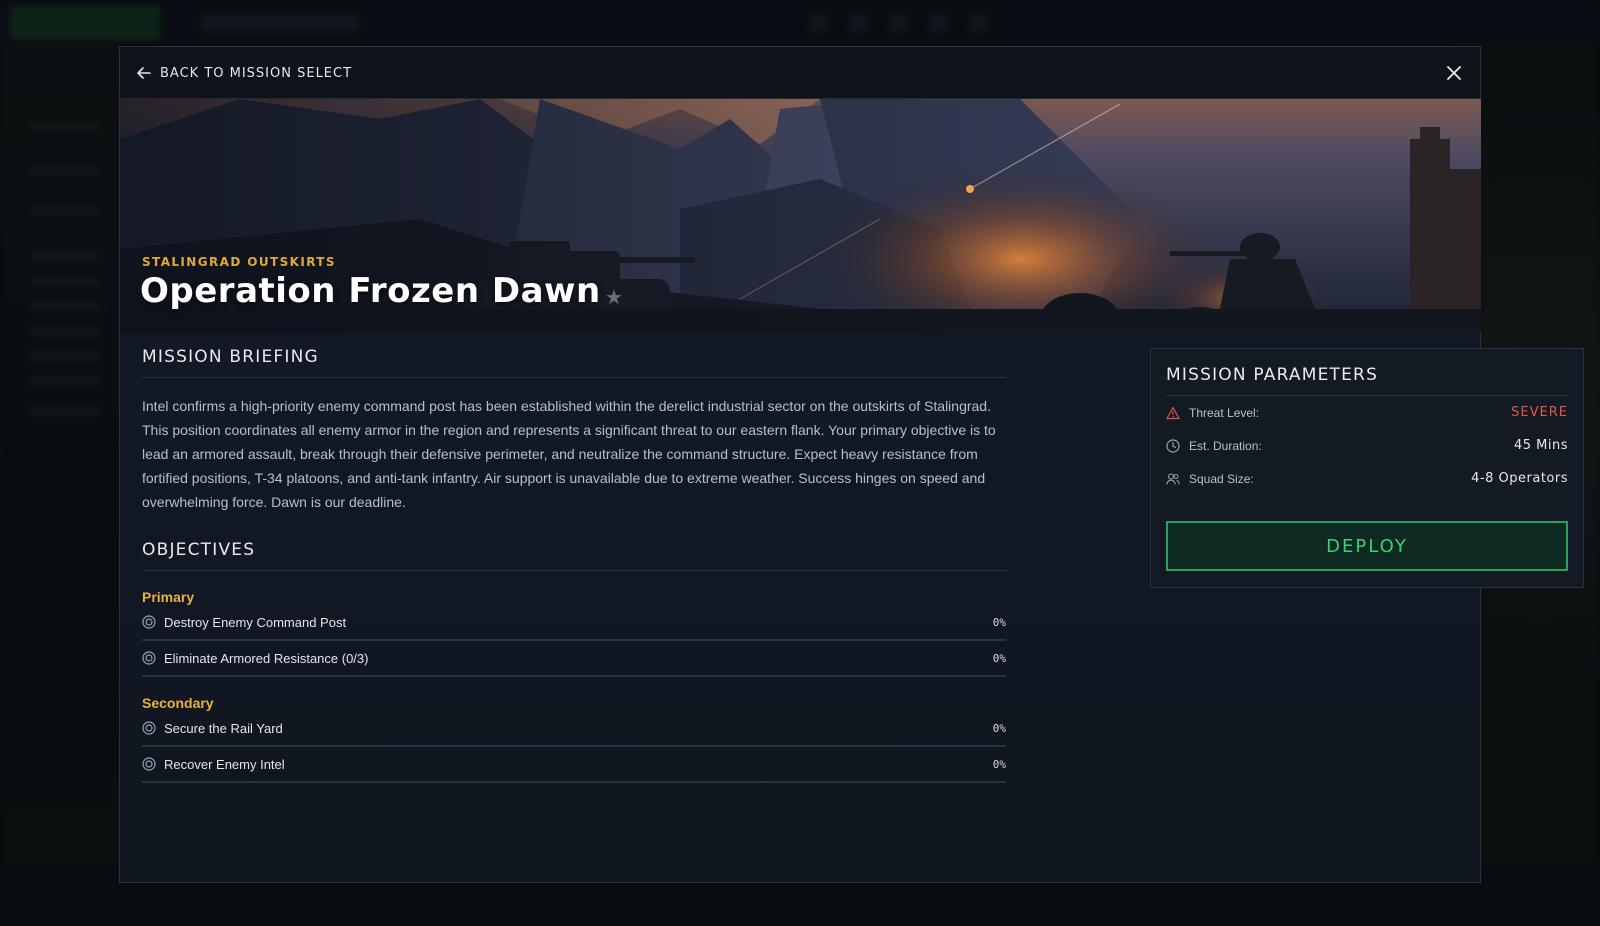  I want to click on squad-size-row: Squad Size: 4-8 Operators, so click(1367, 478).